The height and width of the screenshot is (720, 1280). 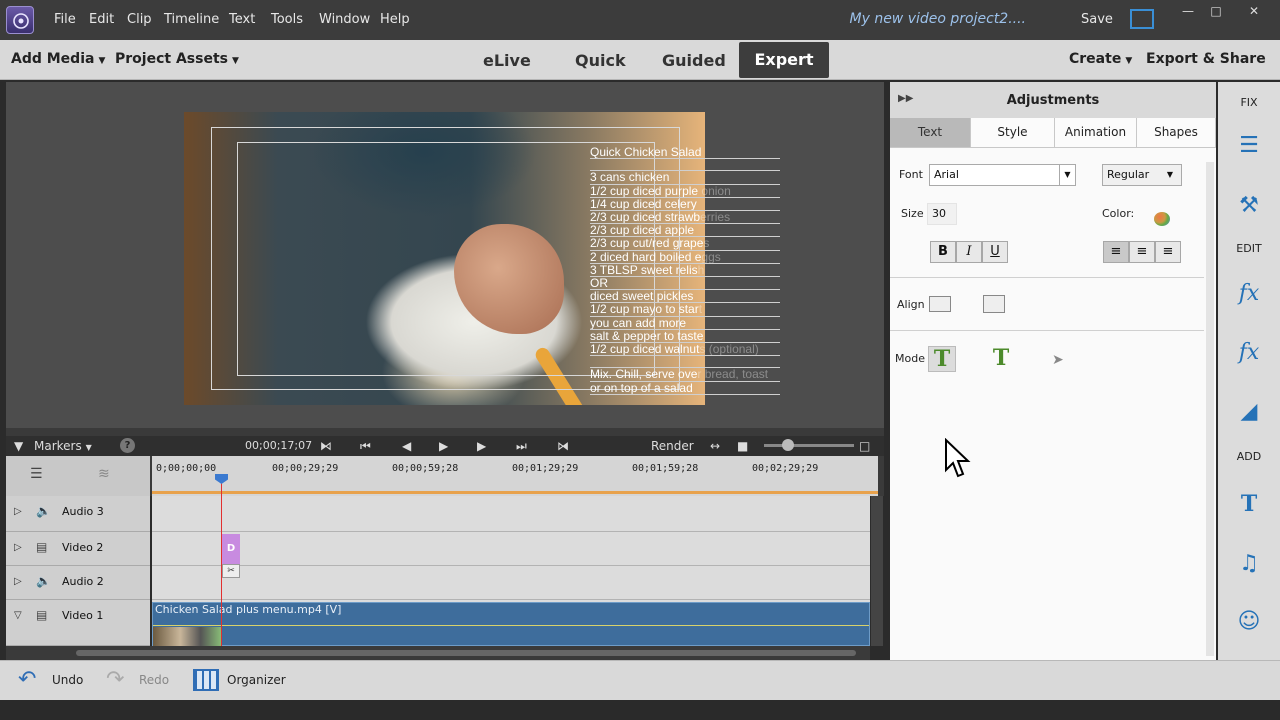 What do you see at coordinates (563, 446) in the screenshot?
I see `goto-next-marker-icon: ⧒` at bounding box center [563, 446].